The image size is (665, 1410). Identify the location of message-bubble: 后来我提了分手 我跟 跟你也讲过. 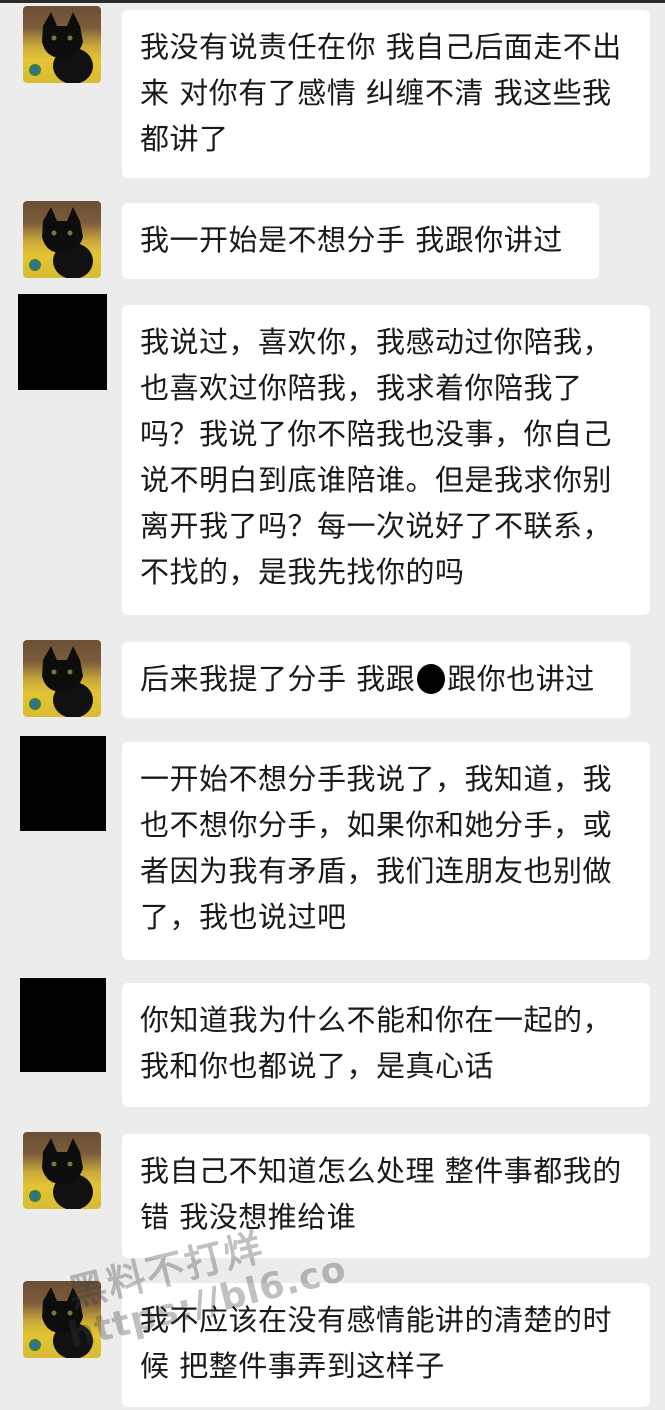
(376, 680).